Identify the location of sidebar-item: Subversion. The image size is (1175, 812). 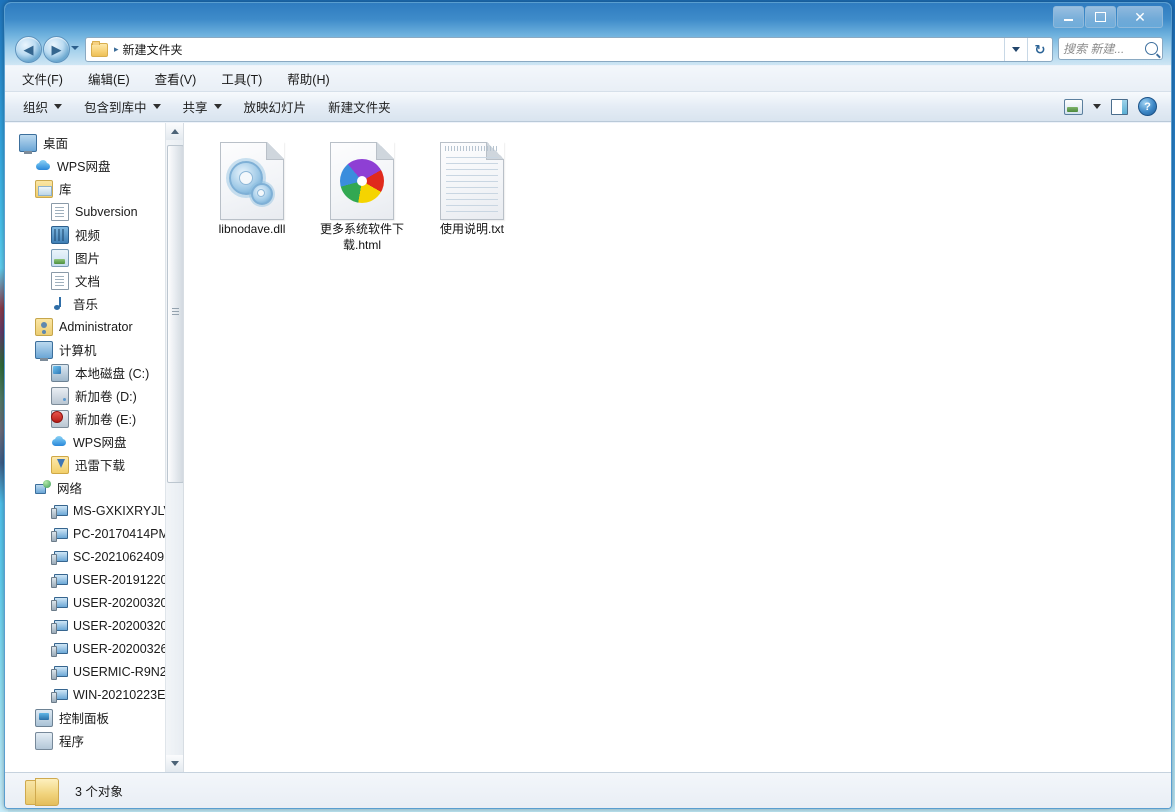
(94, 211).